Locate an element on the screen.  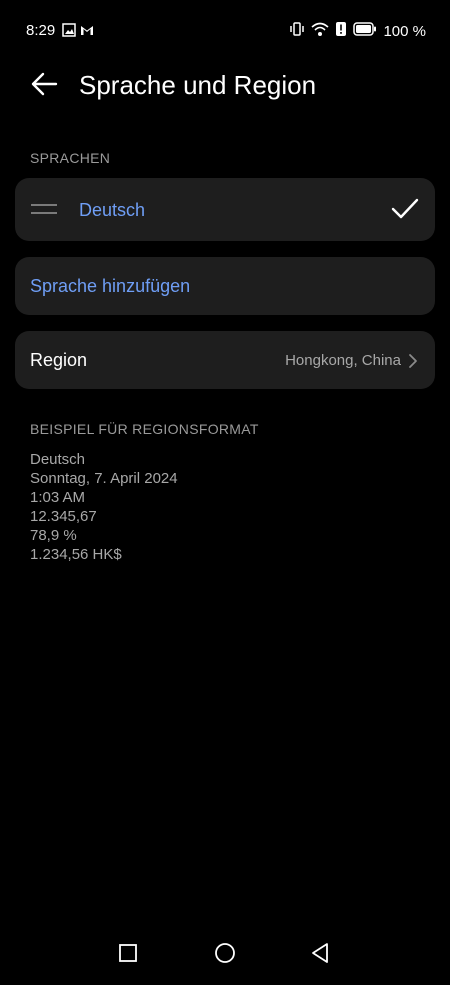
square-icon is located at coordinates (128, 955).